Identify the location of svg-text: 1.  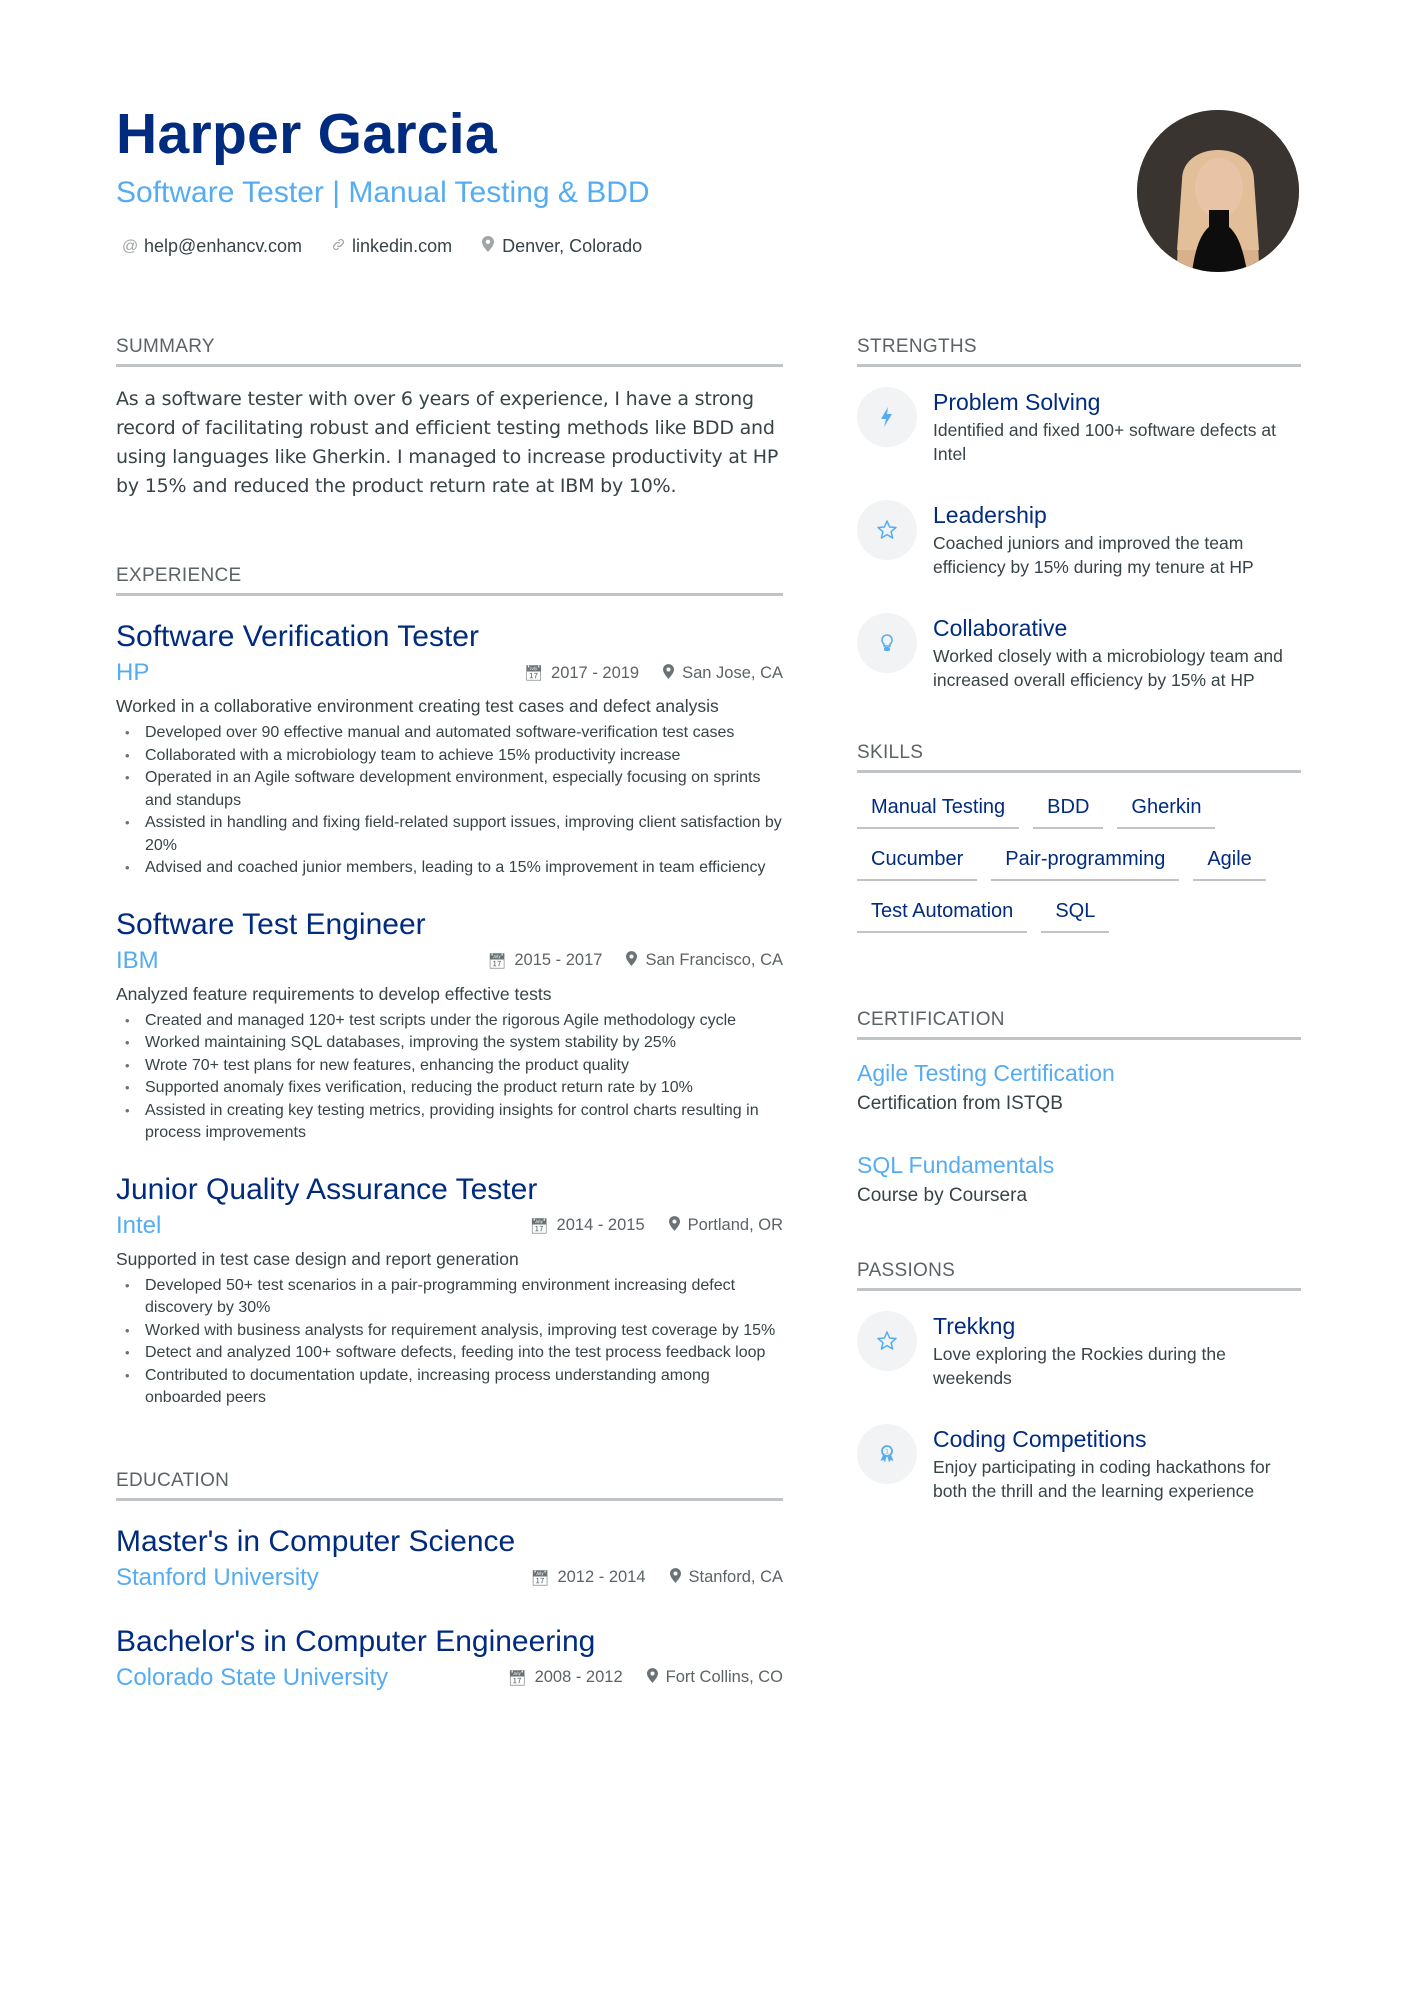
(887, 1452).